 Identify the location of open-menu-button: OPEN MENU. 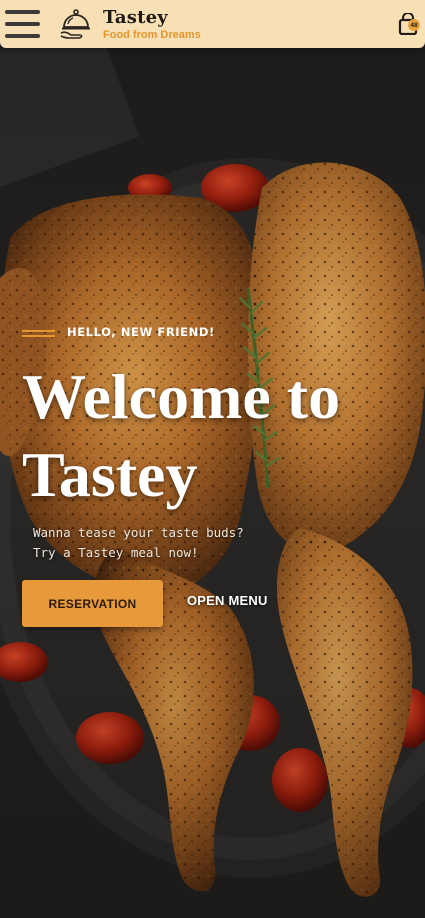
(227, 600).